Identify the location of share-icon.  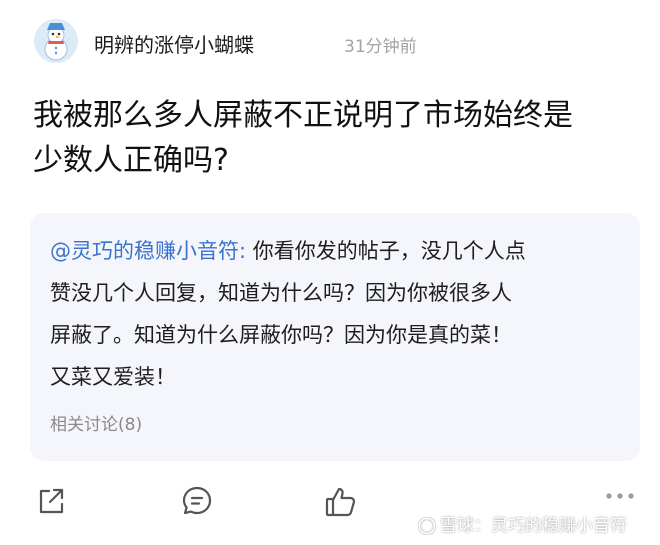
(51, 501).